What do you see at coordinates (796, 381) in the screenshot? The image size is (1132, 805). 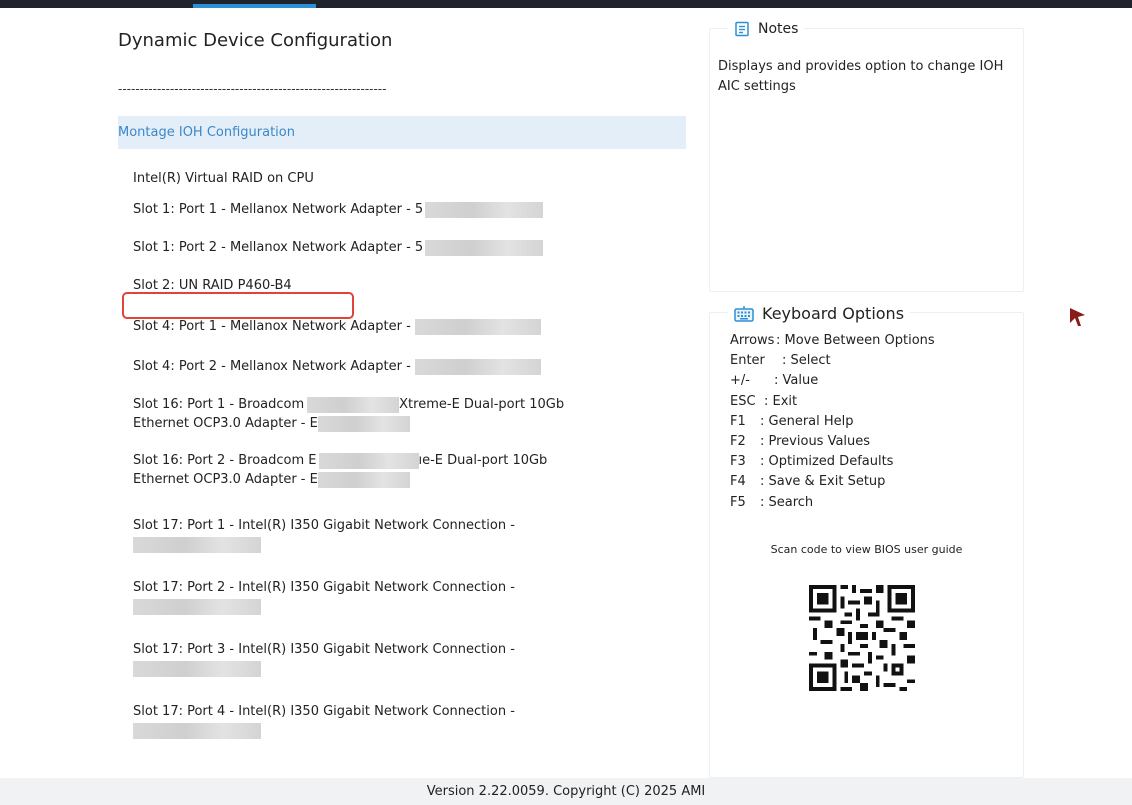 I see `shortcut-desc: : Value` at bounding box center [796, 381].